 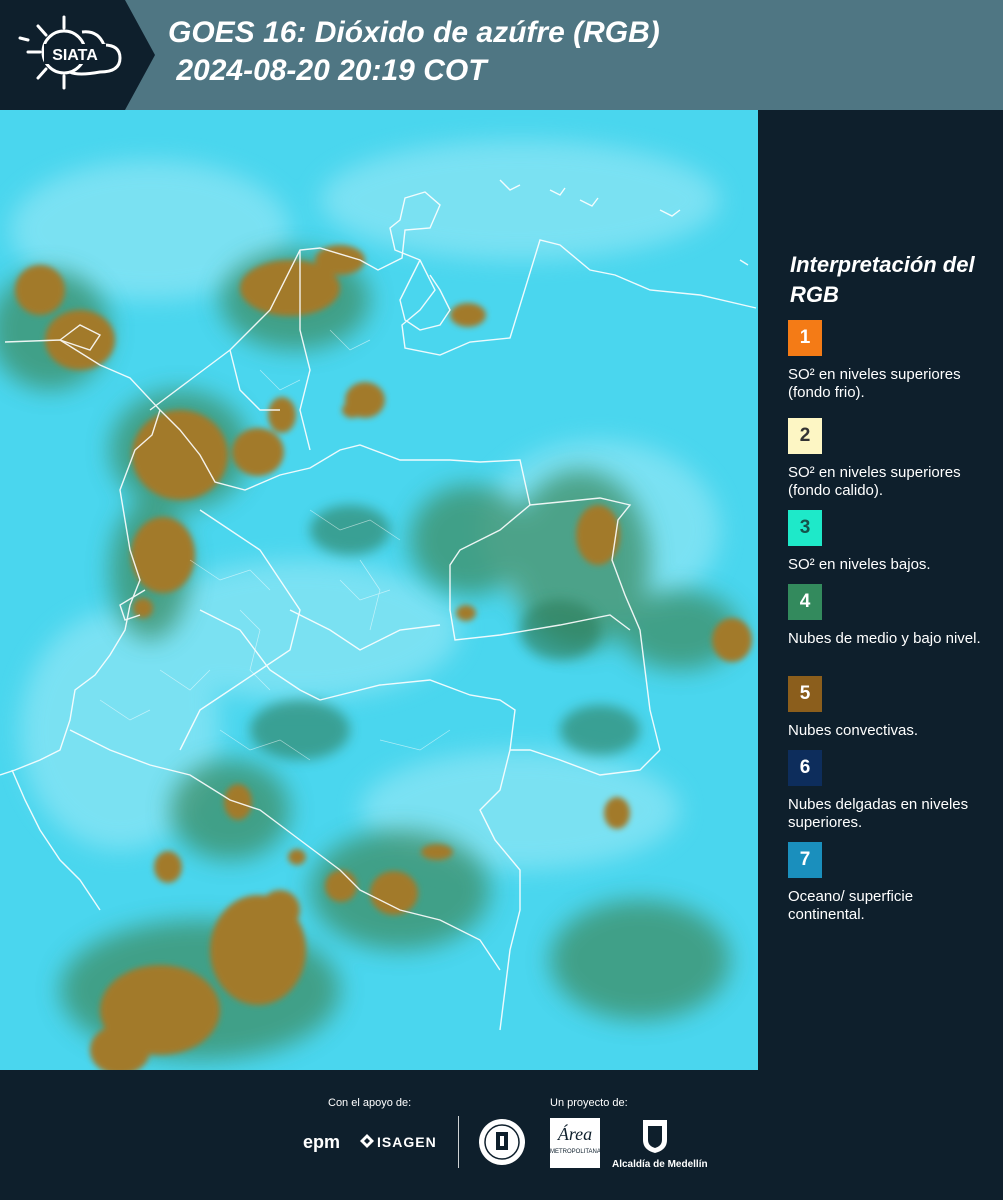 What do you see at coordinates (367, 1141) in the screenshot?
I see `isagen-icon` at bounding box center [367, 1141].